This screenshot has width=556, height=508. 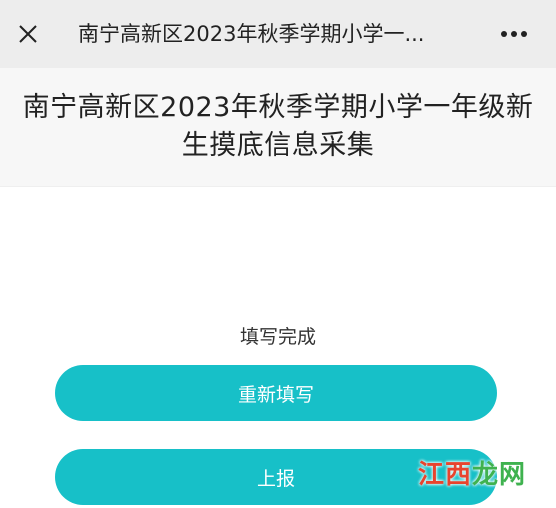 I want to click on completion-status-text: 填写完成, so click(x=277, y=337).